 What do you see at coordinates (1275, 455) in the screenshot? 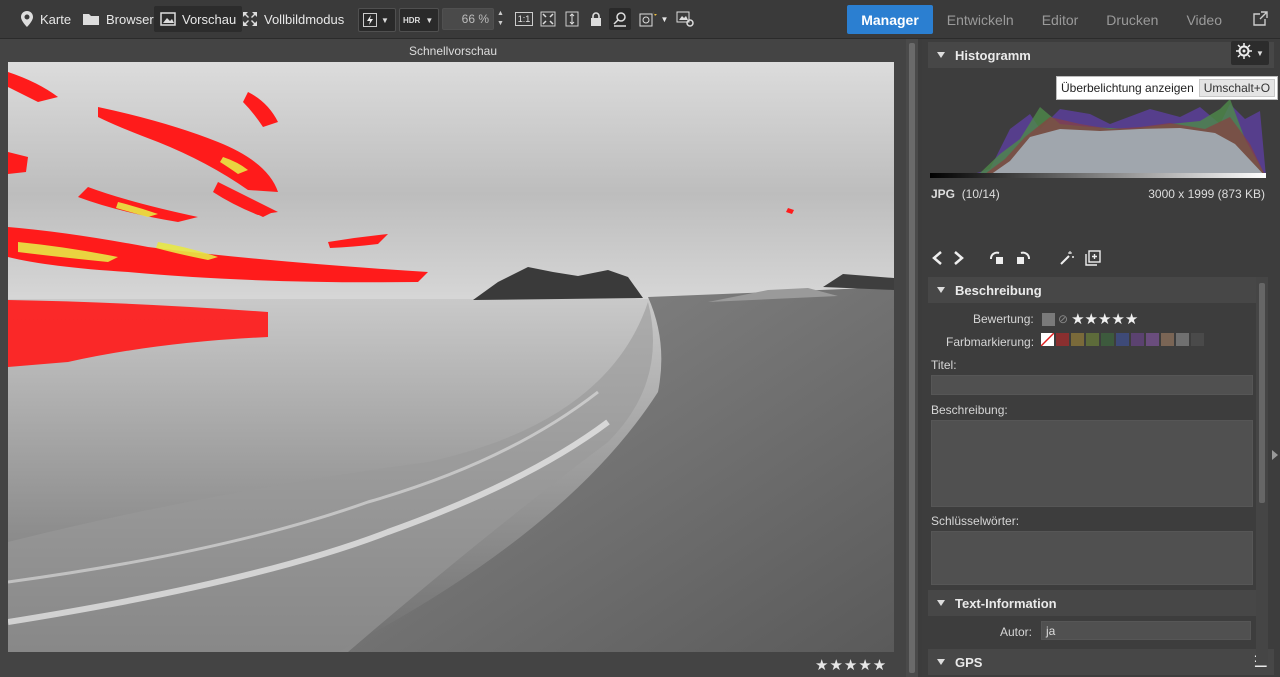
I see `collapse-panel-arrow-icon` at bounding box center [1275, 455].